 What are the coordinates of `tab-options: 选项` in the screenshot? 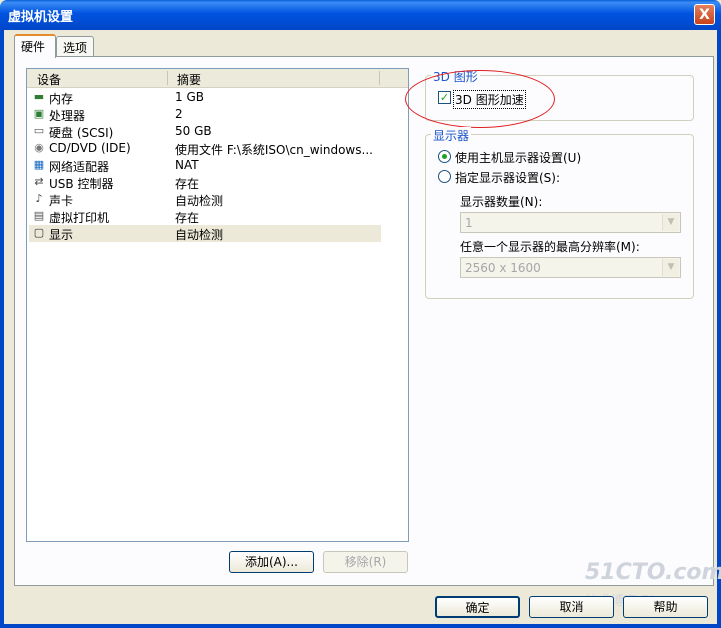 It's located at (75, 46).